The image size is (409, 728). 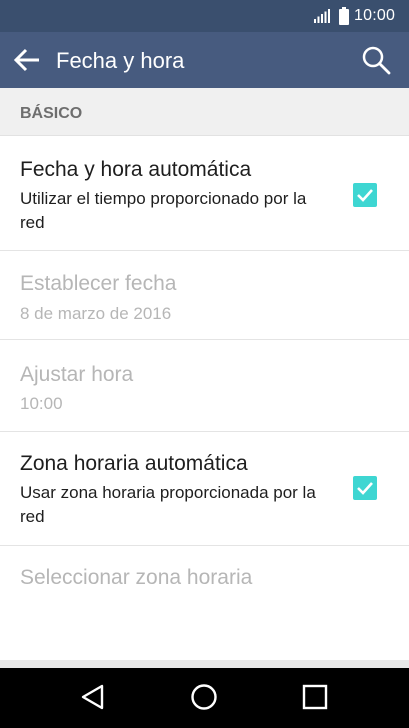 I want to click on search-icon, so click(x=376, y=60).